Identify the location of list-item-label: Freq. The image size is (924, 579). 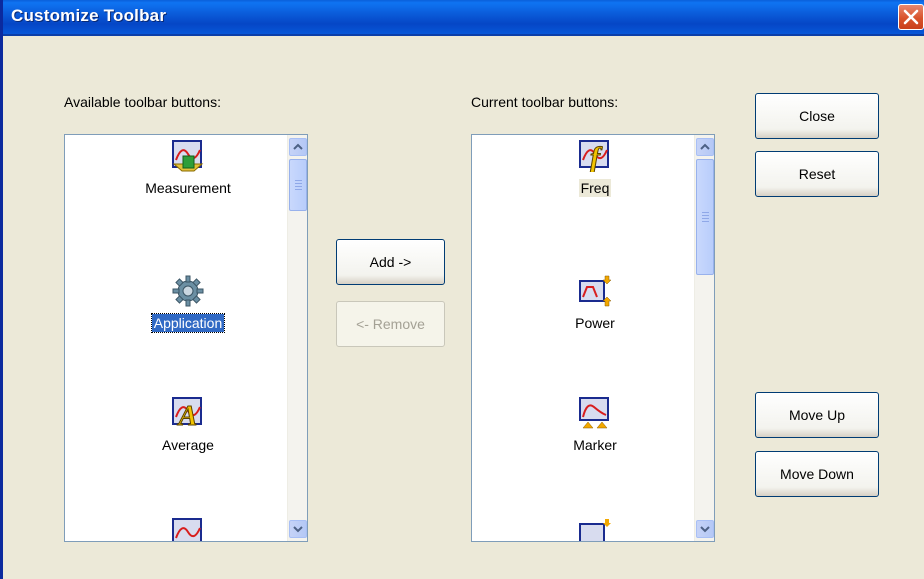
(595, 188).